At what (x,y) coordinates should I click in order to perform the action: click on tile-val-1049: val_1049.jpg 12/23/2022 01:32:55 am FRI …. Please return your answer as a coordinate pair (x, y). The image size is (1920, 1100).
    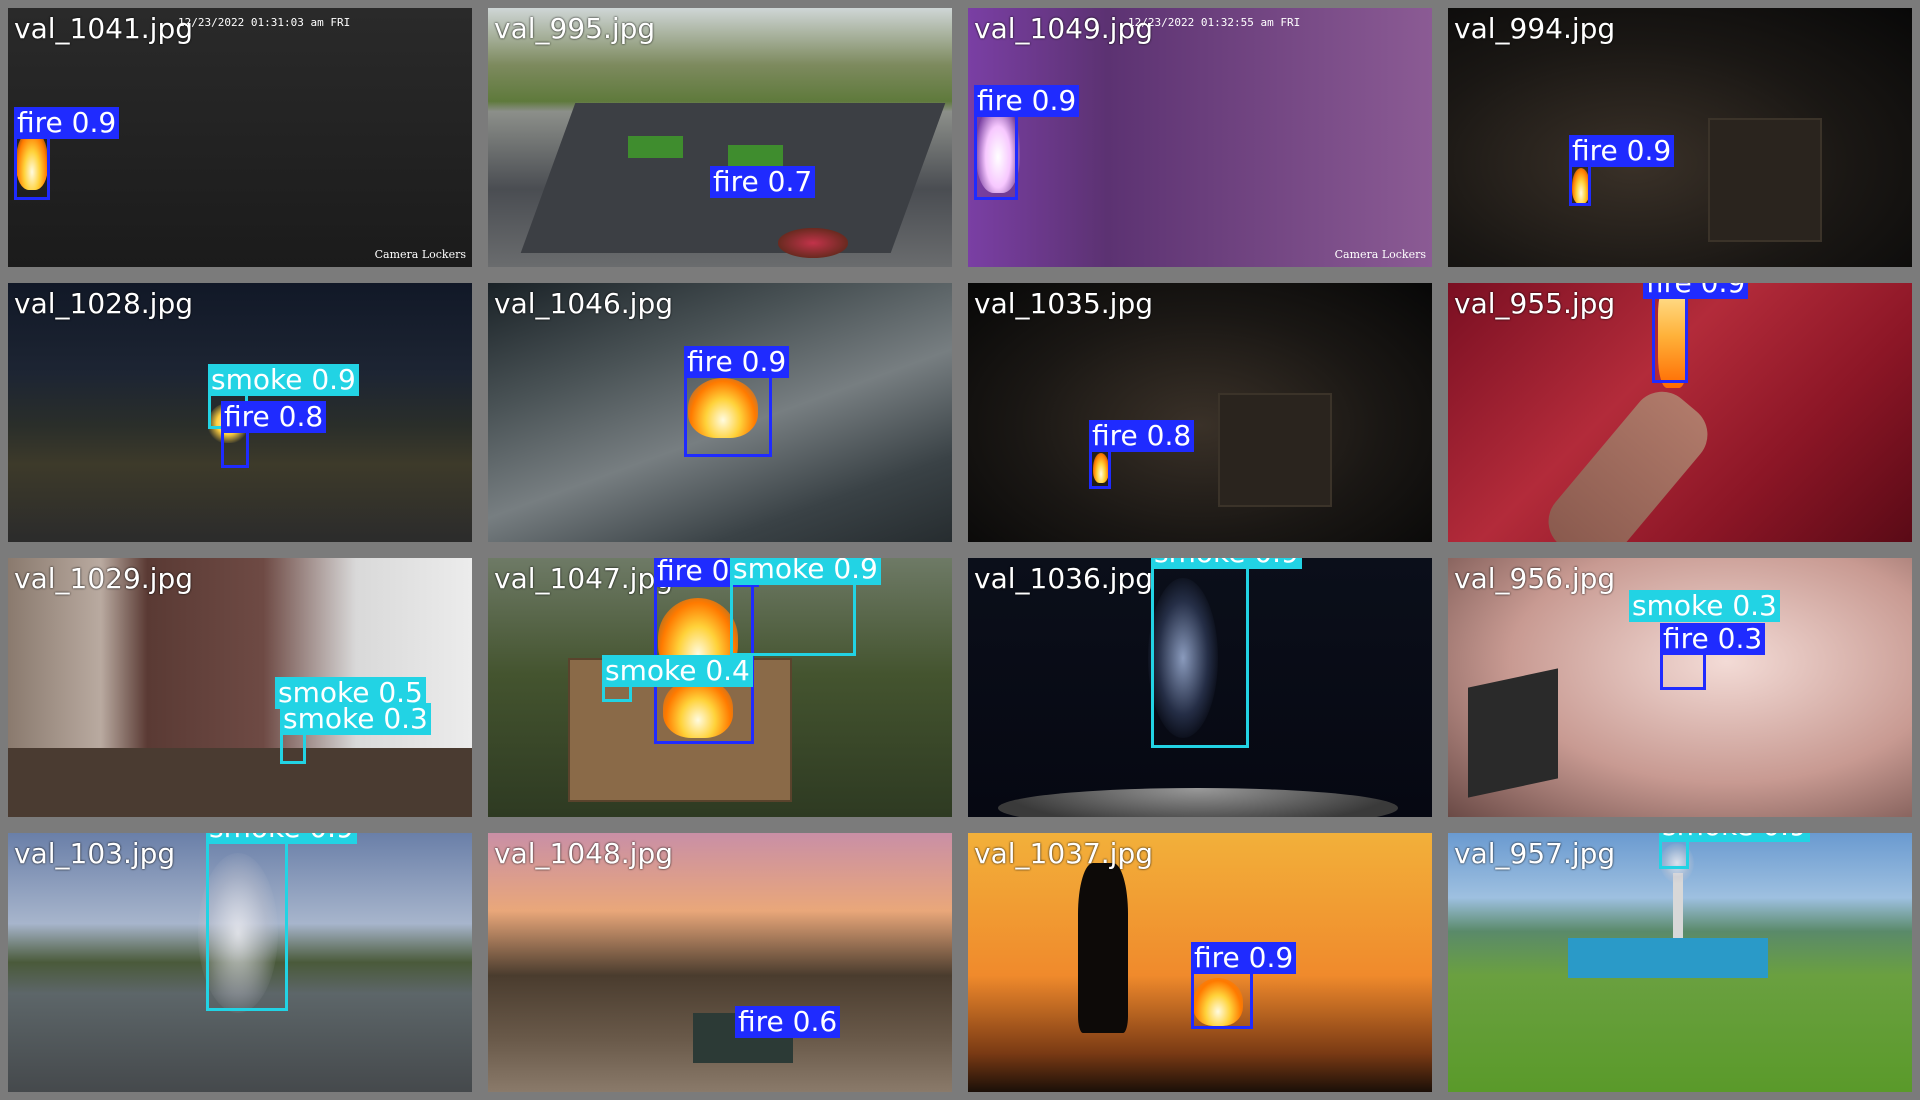
    Looking at the image, I should click on (1200, 137).